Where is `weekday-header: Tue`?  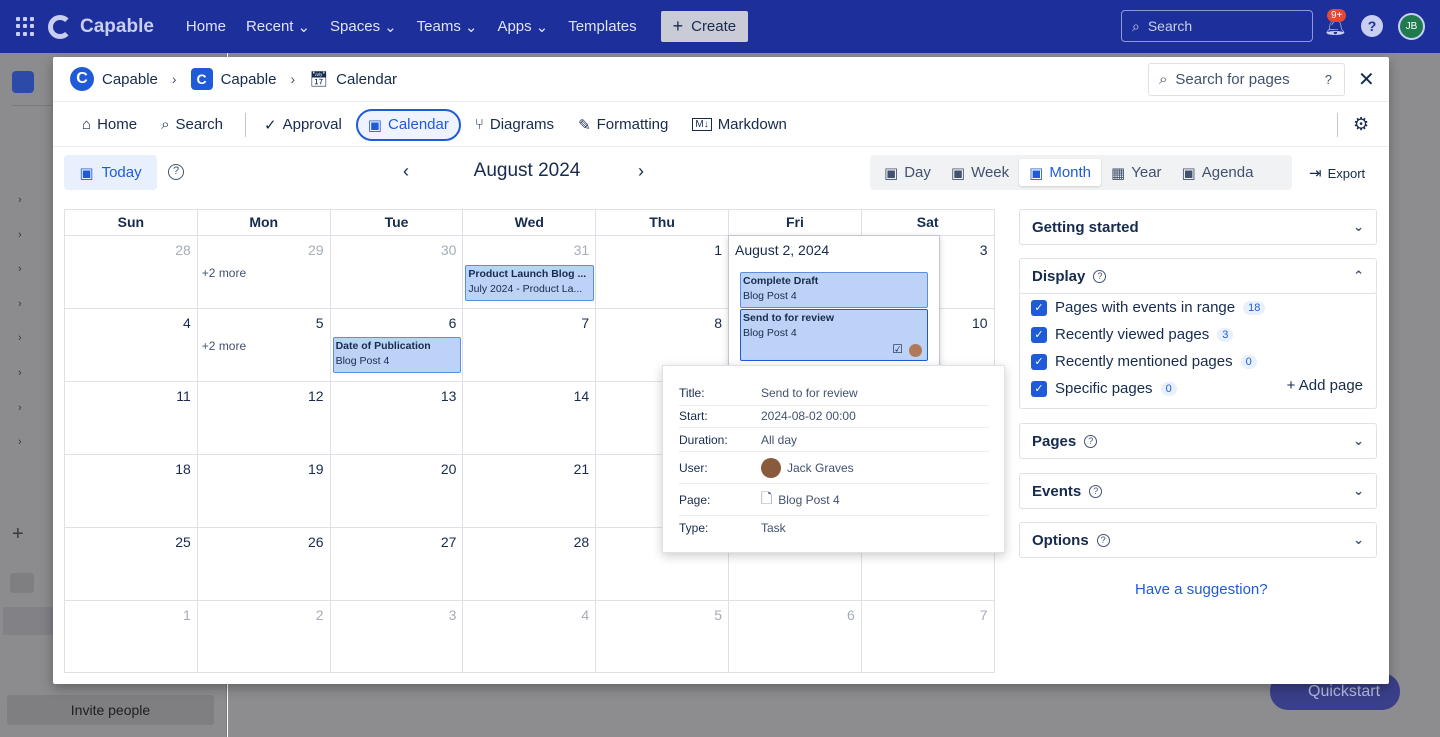 weekday-header: Tue is located at coordinates (397, 222).